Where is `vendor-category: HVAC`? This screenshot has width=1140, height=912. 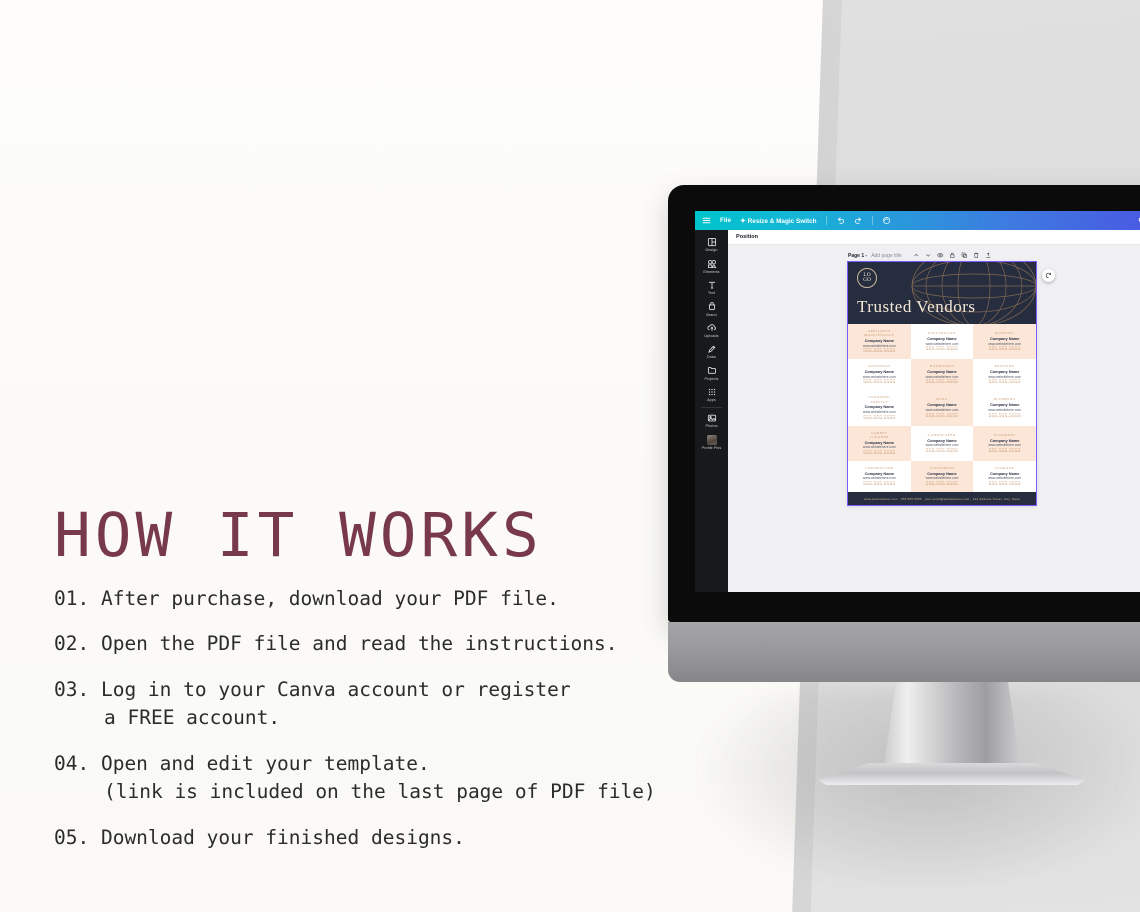
vendor-category: HVAC is located at coordinates (942, 399).